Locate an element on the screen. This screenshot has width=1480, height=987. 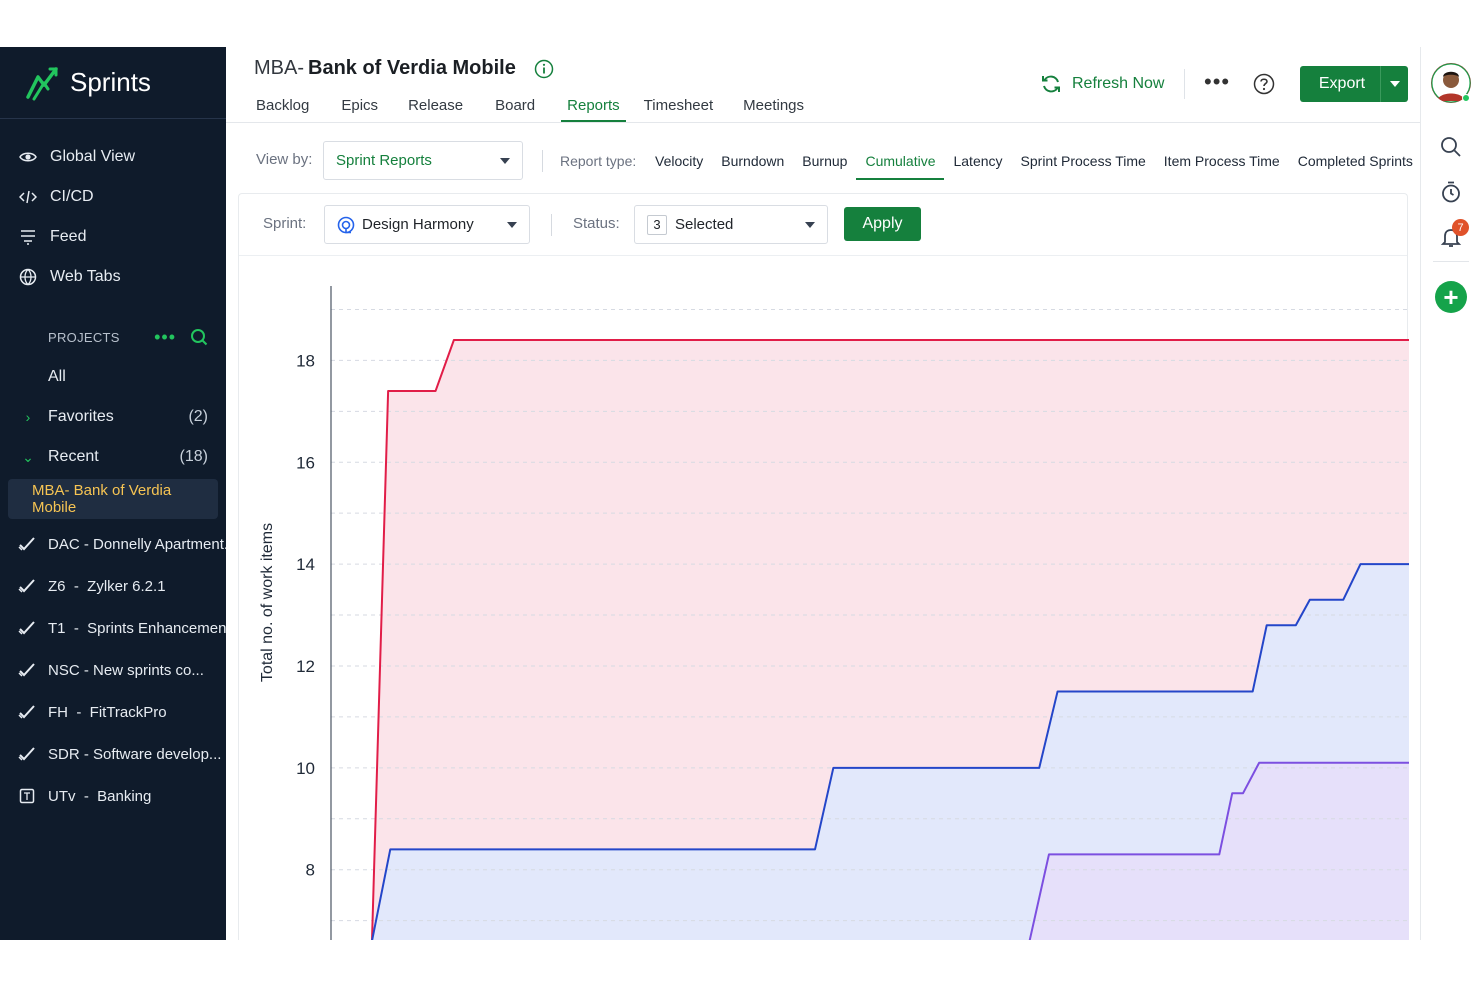
sidebar-nav: Global View CI/CD Feed Web Tabs is located at coordinates (113, 208).